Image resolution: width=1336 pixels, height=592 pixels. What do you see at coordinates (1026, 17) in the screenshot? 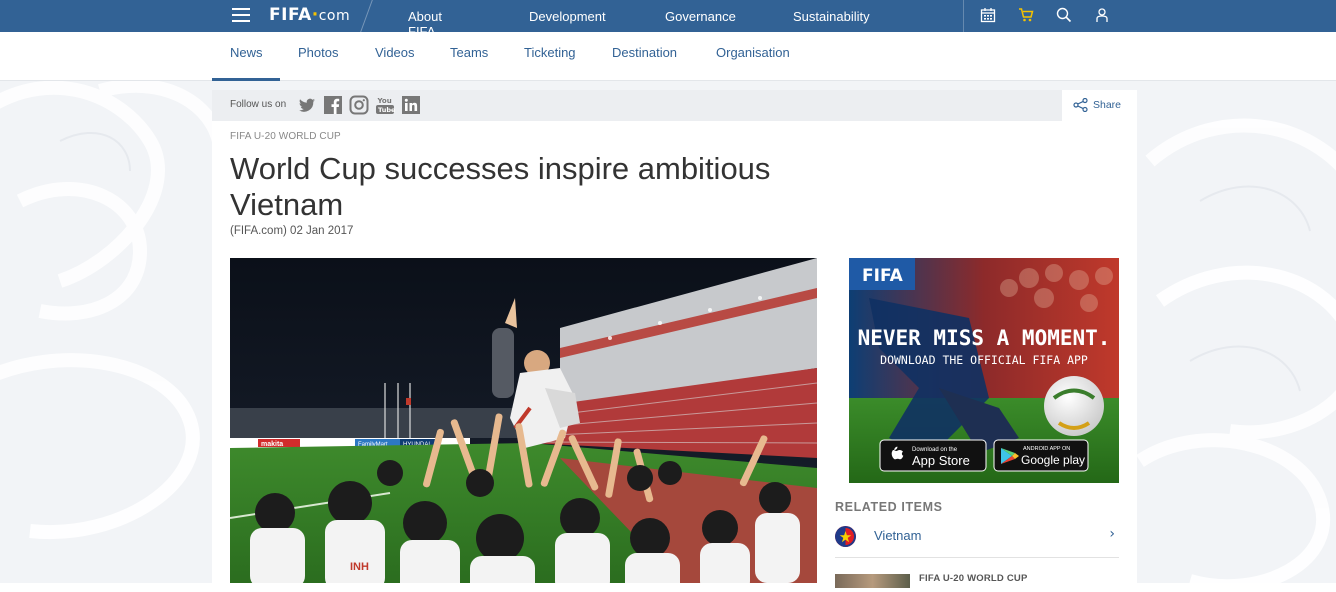
I see `cart-icon` at bounding box center [1026, 17].